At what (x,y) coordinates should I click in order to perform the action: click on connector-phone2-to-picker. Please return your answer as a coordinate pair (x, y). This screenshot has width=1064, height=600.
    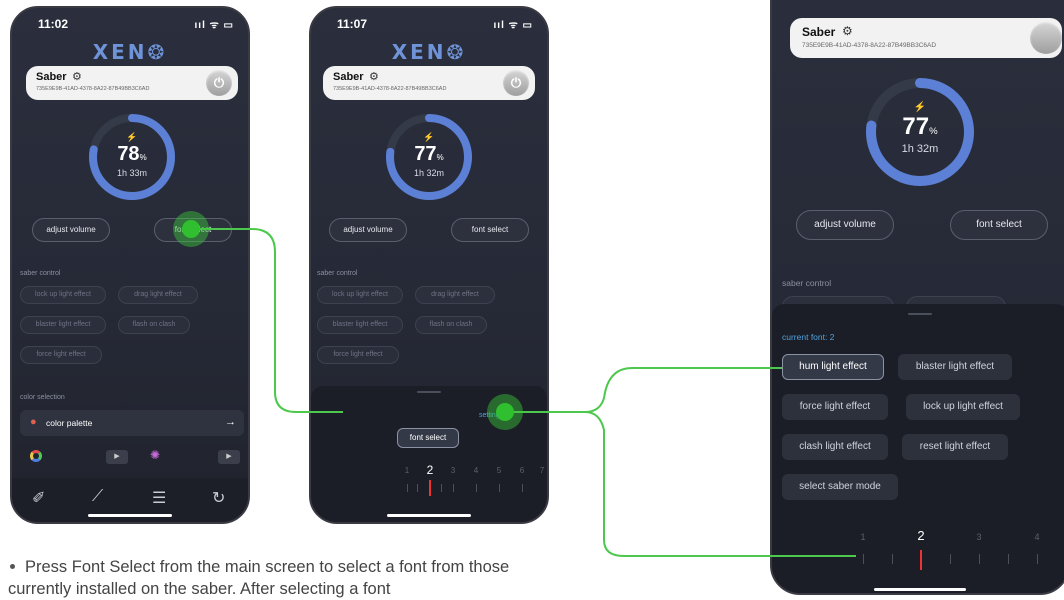
    Looking at the image, I should click on (720, 484).